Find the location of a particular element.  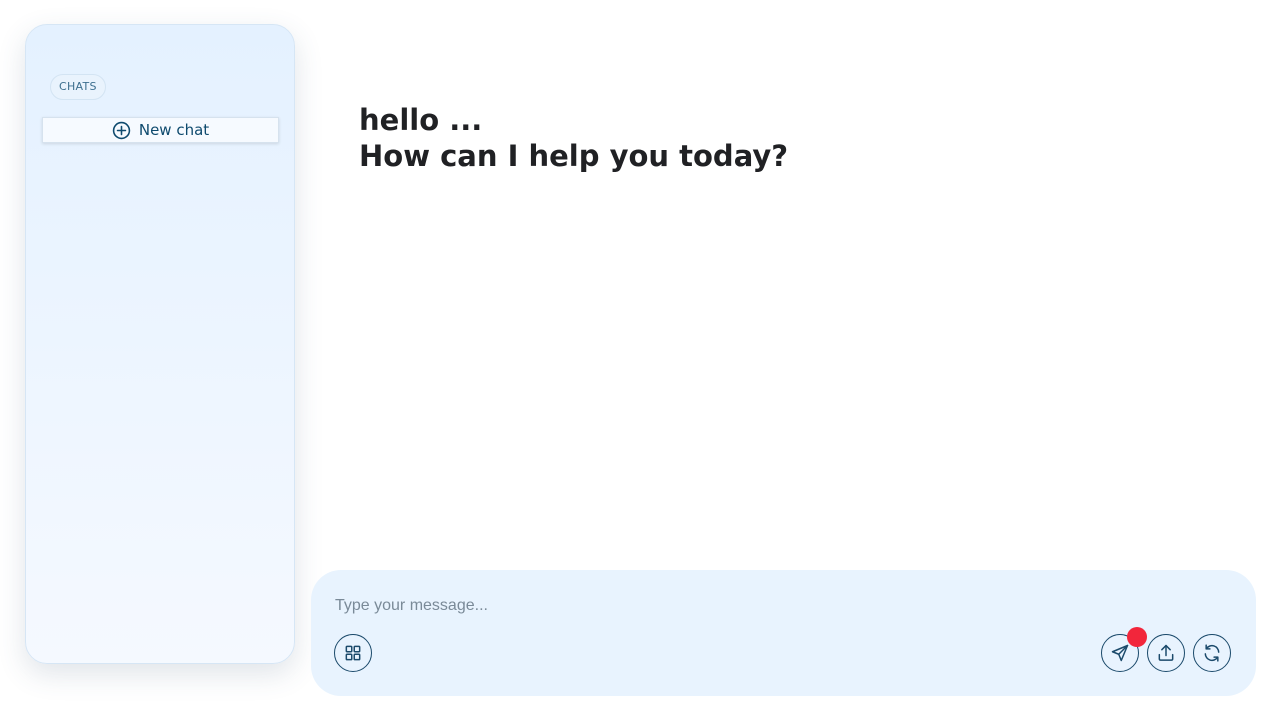

notification-dot is located at coordinates (1137, 637).